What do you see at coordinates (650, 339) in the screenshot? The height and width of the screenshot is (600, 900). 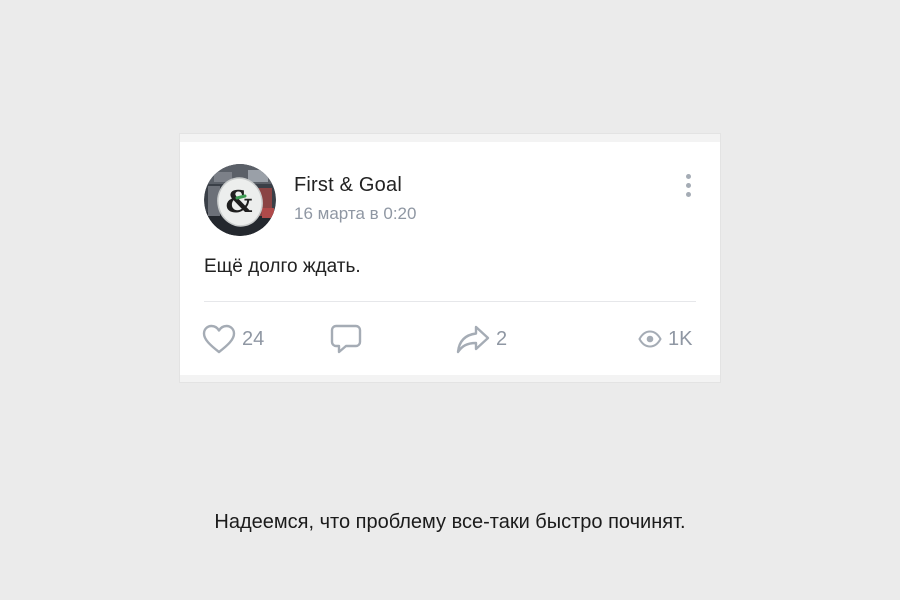 I see `eye-icon` at bounding box center [650, 339].